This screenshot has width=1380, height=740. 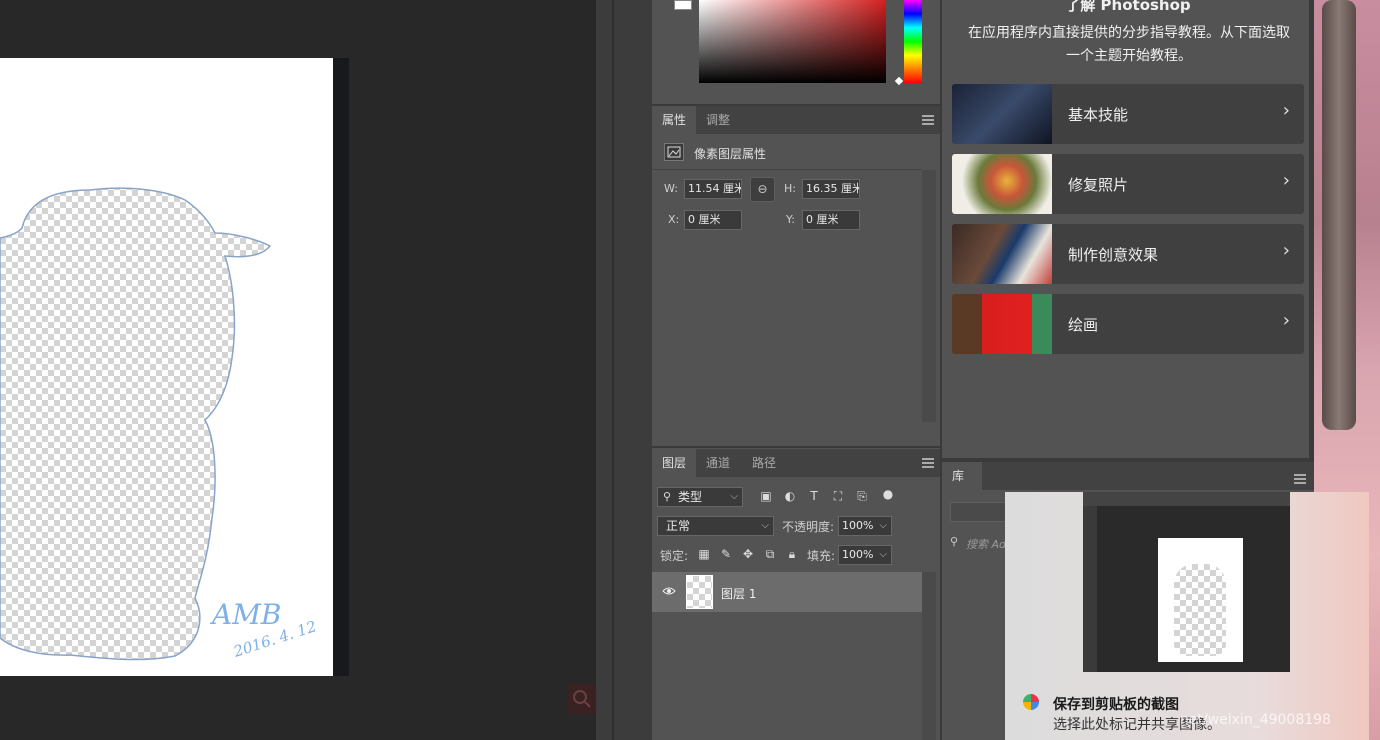 I want to click on painting-thumbnail, so click(x=1002, y=324).